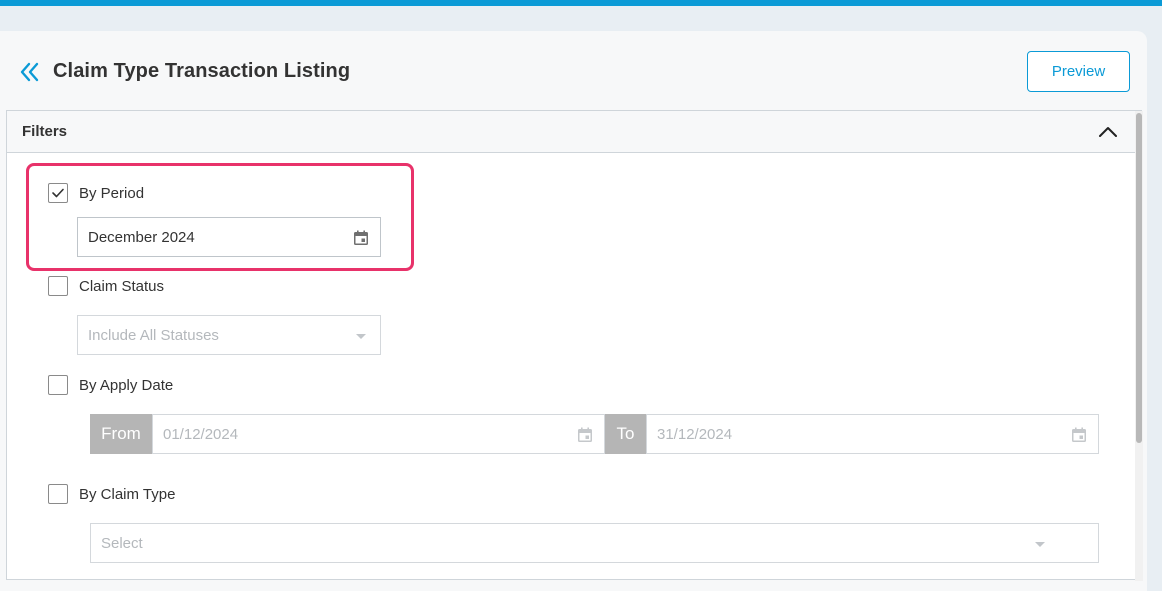 This screenshot has height=591, width=1162. What do you see at coordinates (153, 335) in the screenshot?
I see `claim-status-placeholder: Include All Statuses` at bounding box center [153, 335].